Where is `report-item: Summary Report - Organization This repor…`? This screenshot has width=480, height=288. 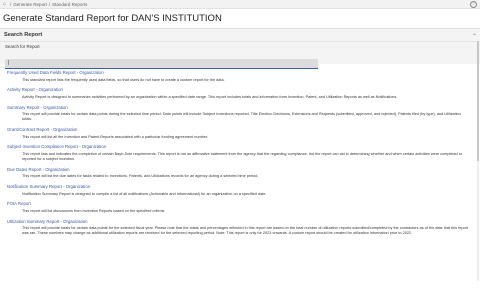
report-item: Summary Report - Organization This repor… is located at coordinates (240, 114).